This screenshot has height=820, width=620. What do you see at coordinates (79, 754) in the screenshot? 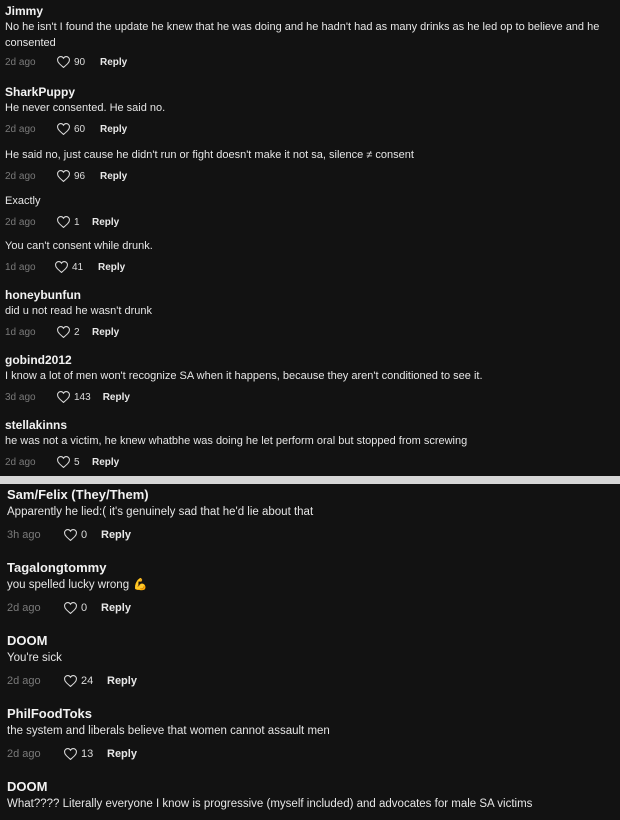
I see `like-button: 13` at bounding box center [79, 754].